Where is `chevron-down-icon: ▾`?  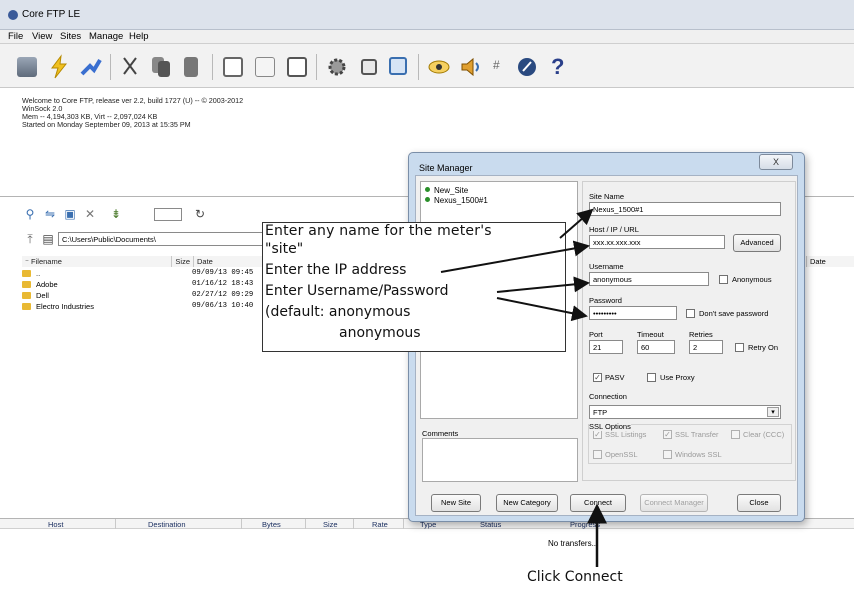
chevron-down-icon: ▾ is located at coordinates (773, 412).